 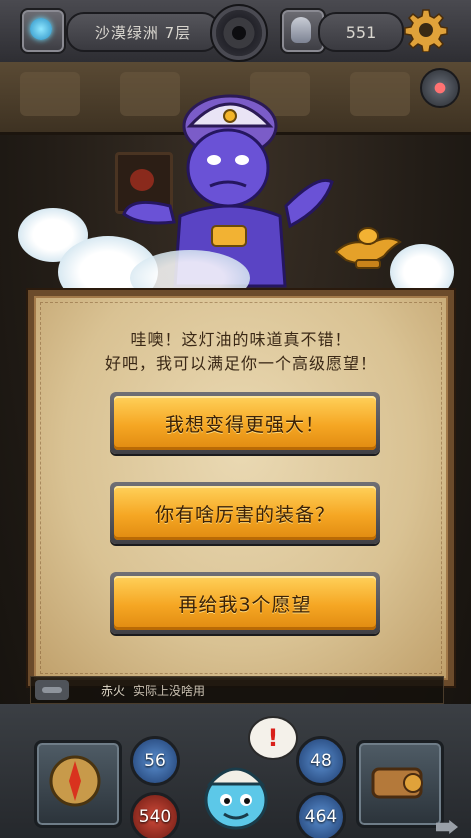 What do you see at coordinates (43, 31) in the screenshot?
I see `map-icon` at bounding box center [43, 31].